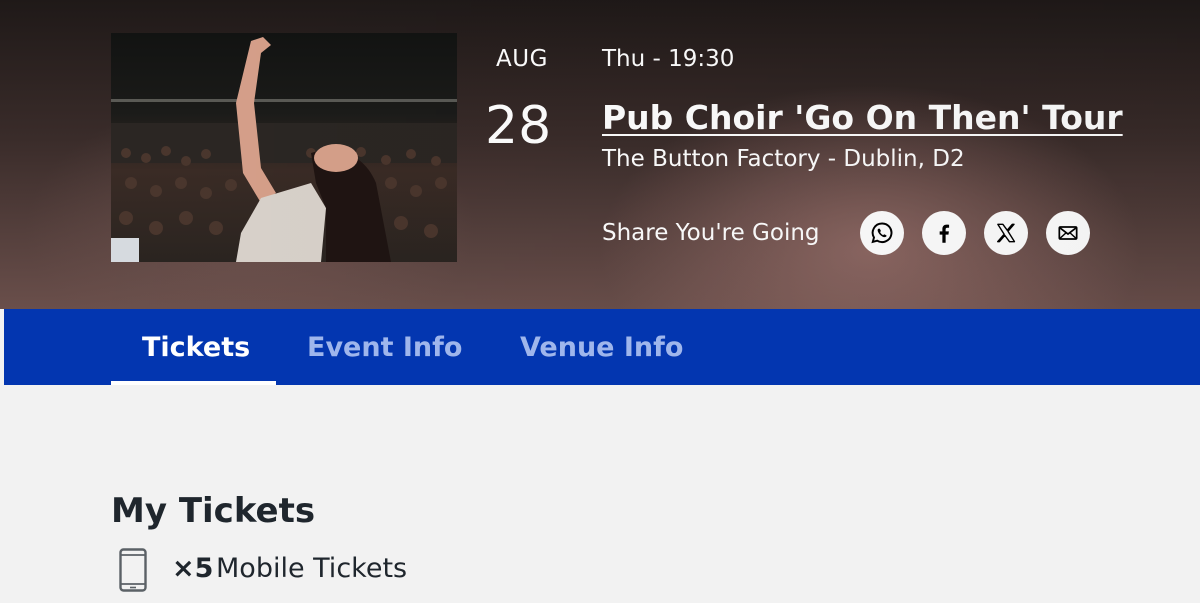 The image size is (1200, 603). I want to click on event-title-link: Pub Choir 'Go On Then' Tour, so click(862, 117).